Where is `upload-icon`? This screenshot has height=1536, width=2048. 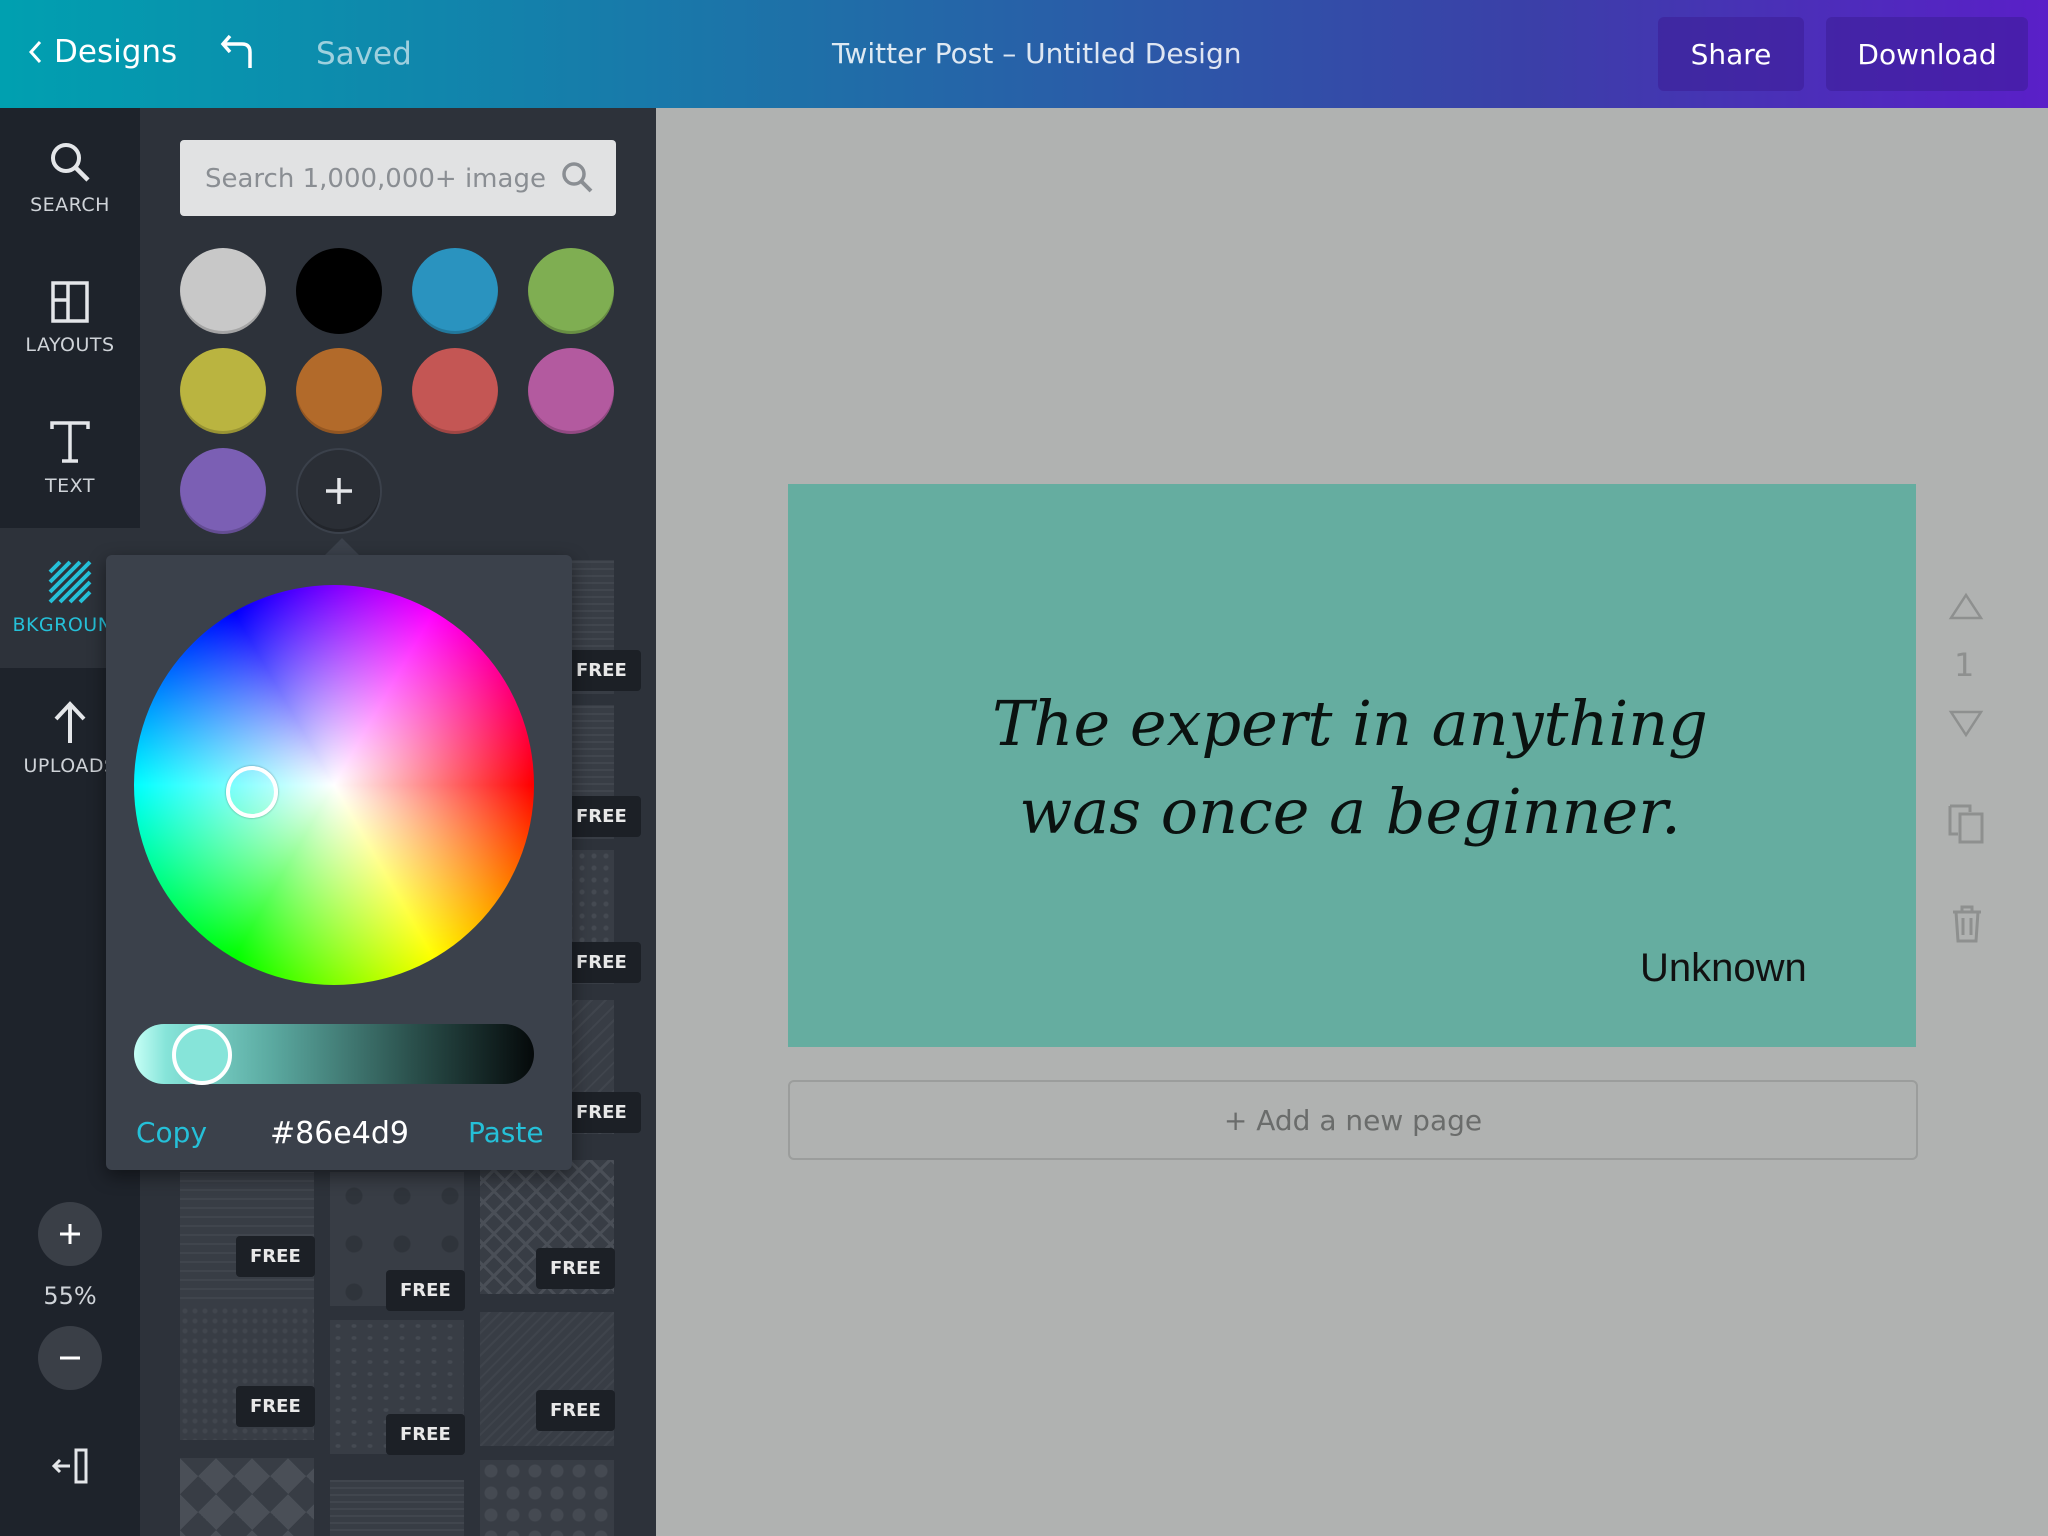
upload-icon is located at coordinates (70, 722).